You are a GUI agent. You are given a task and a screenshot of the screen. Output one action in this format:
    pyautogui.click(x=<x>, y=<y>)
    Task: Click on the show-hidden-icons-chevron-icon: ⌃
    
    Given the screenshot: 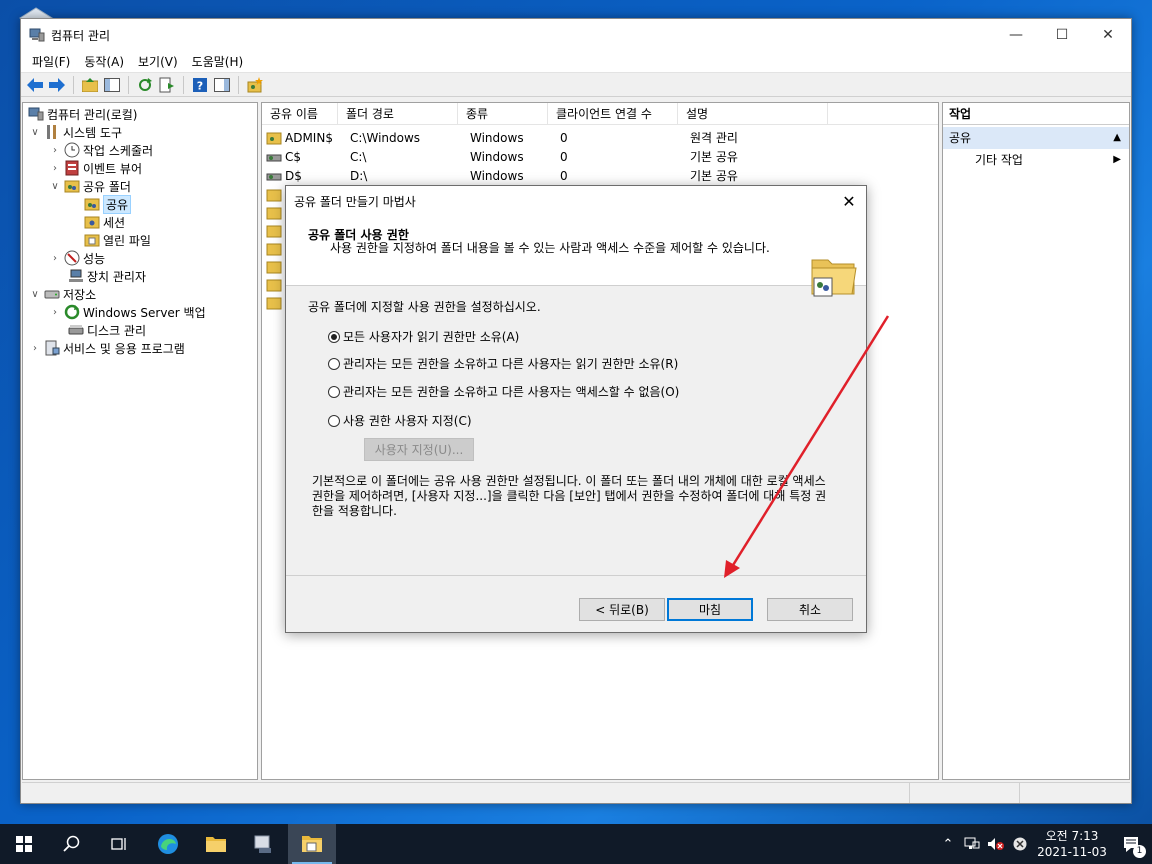 What is the action you would take?
    pyautogui.click(x=948, y=844)
    